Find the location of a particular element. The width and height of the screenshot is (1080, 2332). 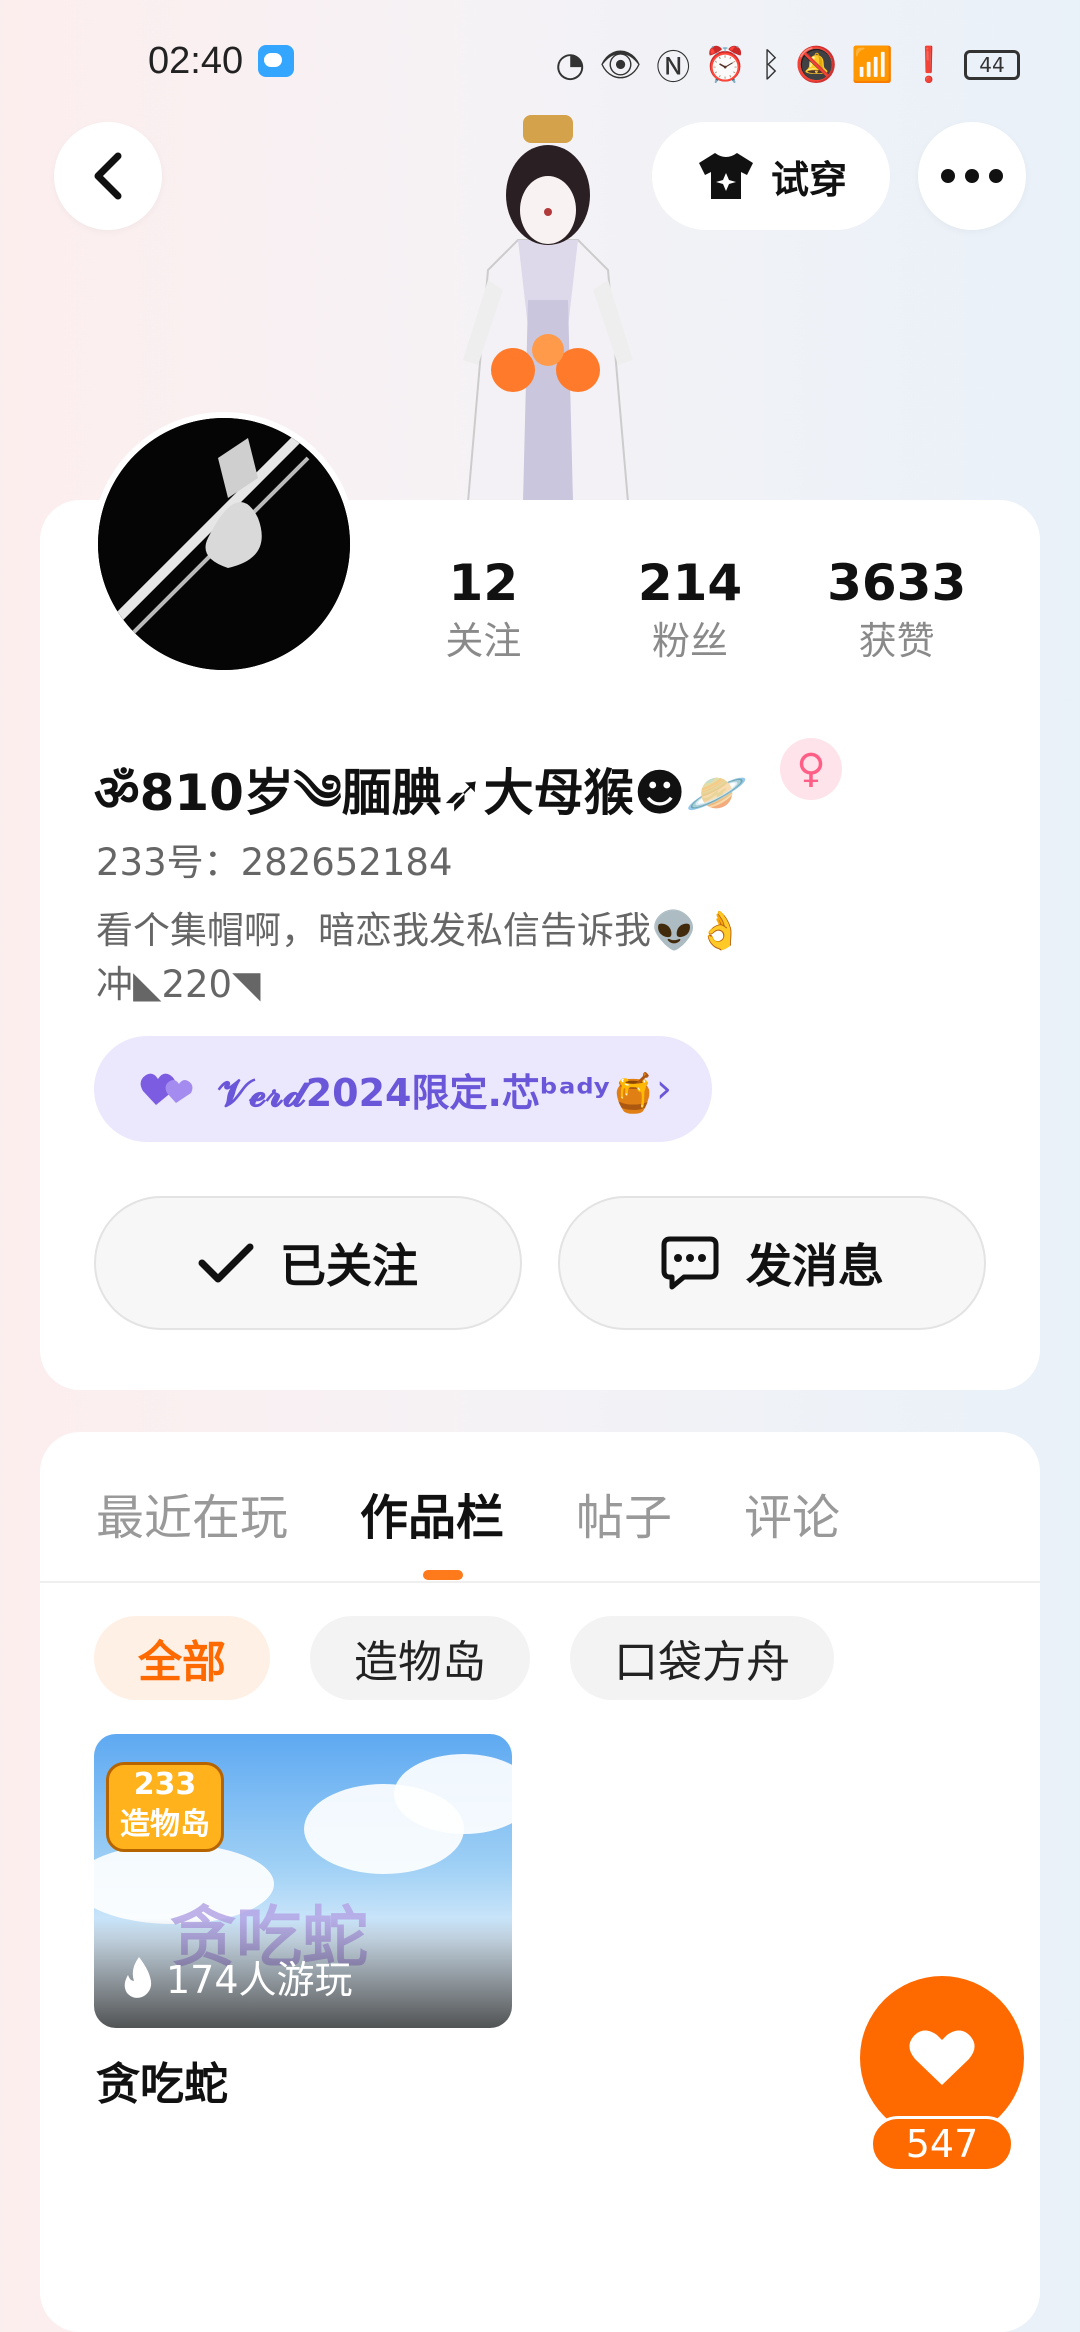

followed-button: 已关注 is located at coordinates (308, 1263).